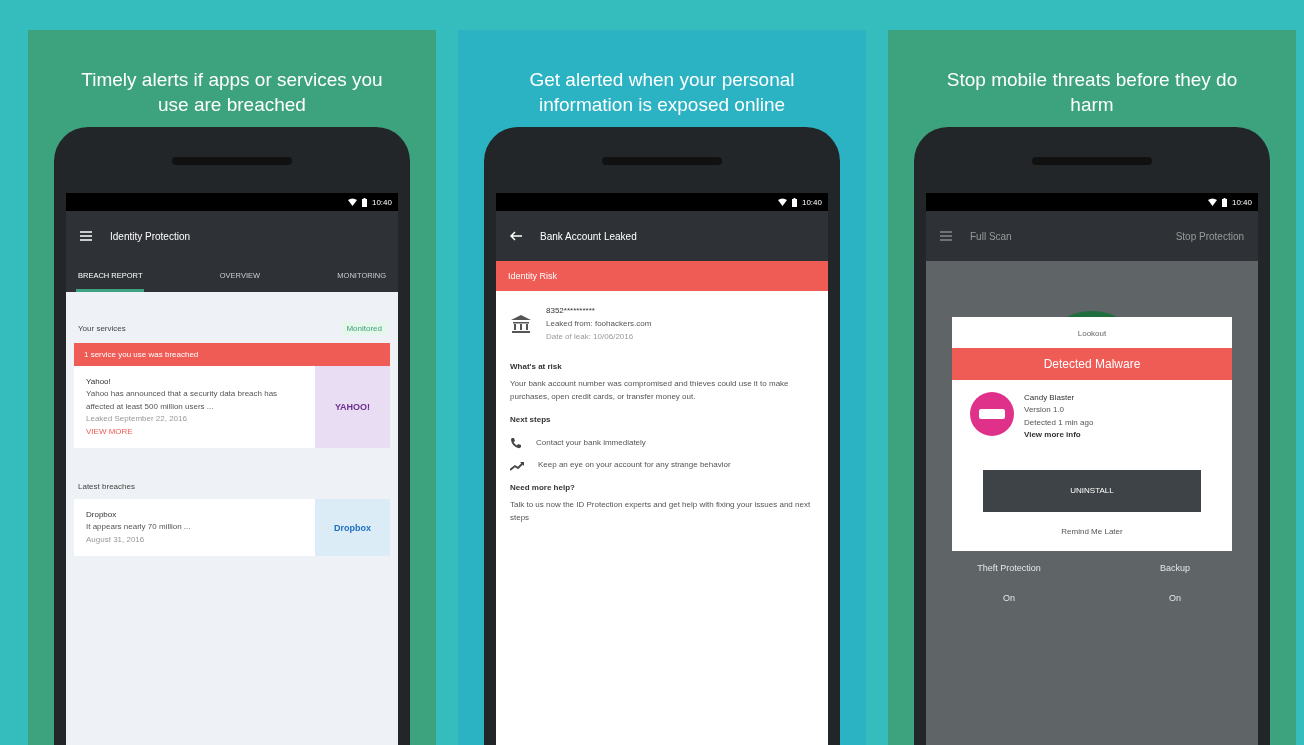 This screenshot has width=1304, height=745. Describe the element at coordinates (1059, 422) in the screenshot. I see `app-detail: Detected 1 min ago` at that location.